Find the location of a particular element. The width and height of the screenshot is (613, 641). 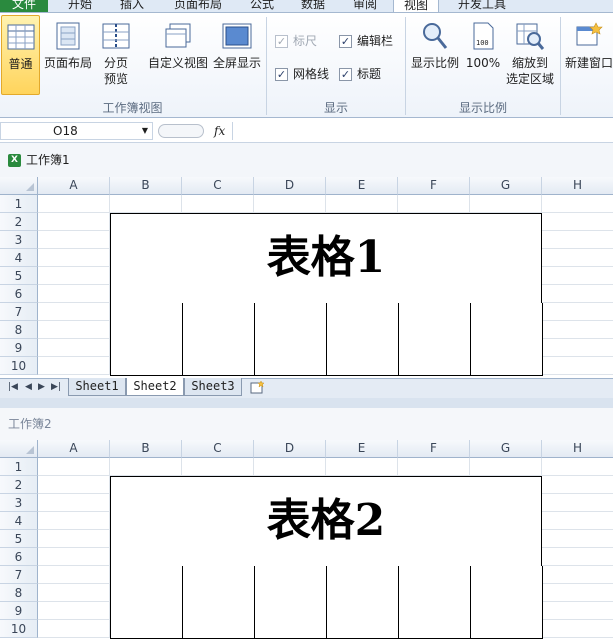

prev-sheet-icon: ◀ is located at coordinates (28, 387).